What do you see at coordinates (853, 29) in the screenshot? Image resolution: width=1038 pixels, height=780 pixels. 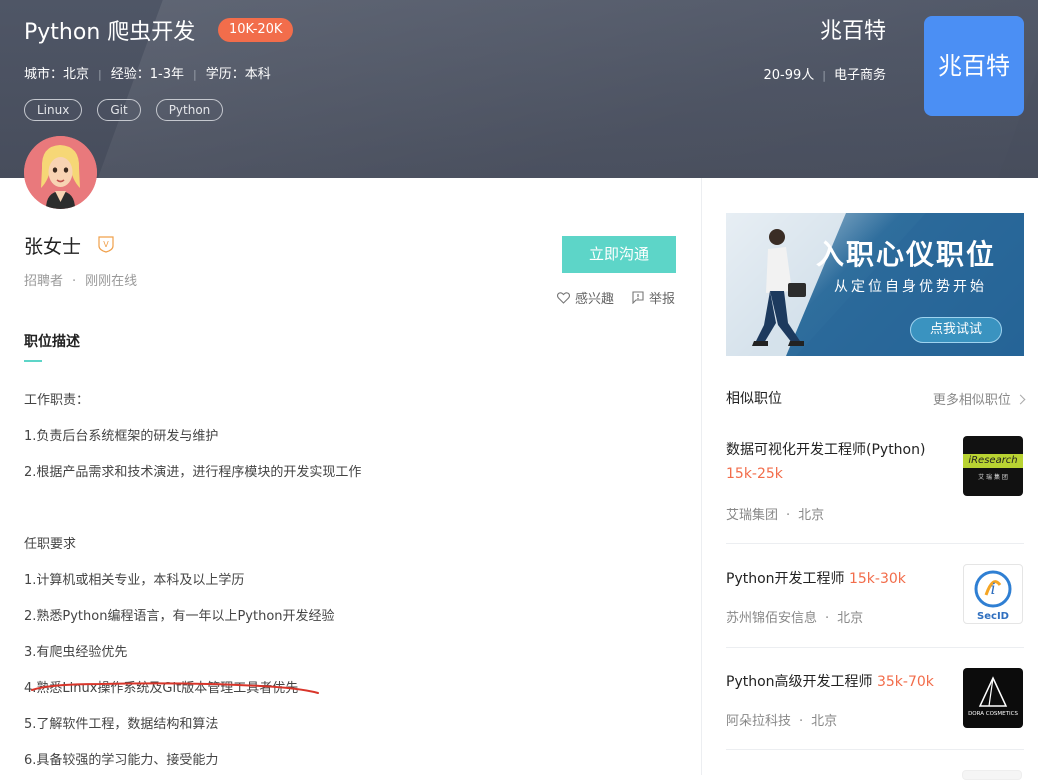 I see `company-name: 兆百特` at bounding box center [853, 29].